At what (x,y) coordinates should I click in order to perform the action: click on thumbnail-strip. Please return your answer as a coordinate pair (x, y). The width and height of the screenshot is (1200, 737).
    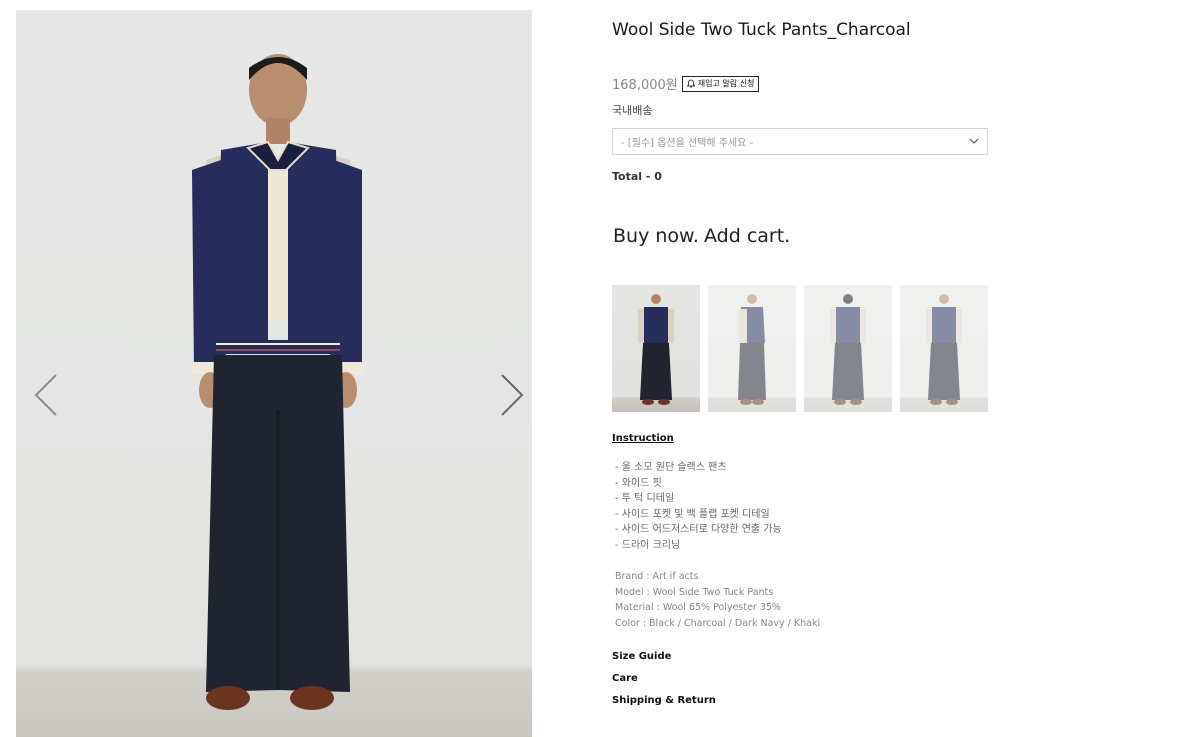
    Looking at the image, I should click on (800, 348).